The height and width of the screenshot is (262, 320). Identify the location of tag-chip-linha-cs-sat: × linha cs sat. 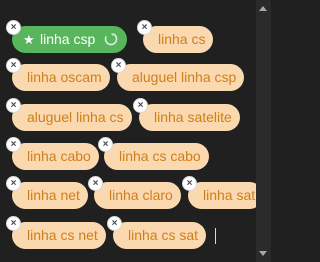
(157, 232).